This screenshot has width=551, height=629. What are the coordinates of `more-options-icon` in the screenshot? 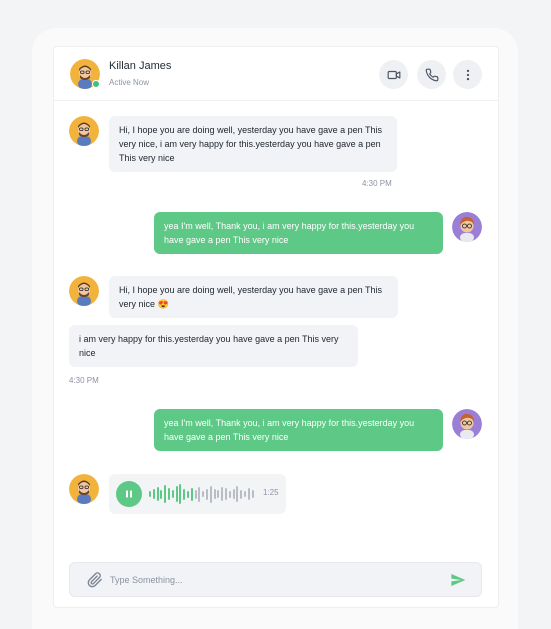 It's located at (467, 74).